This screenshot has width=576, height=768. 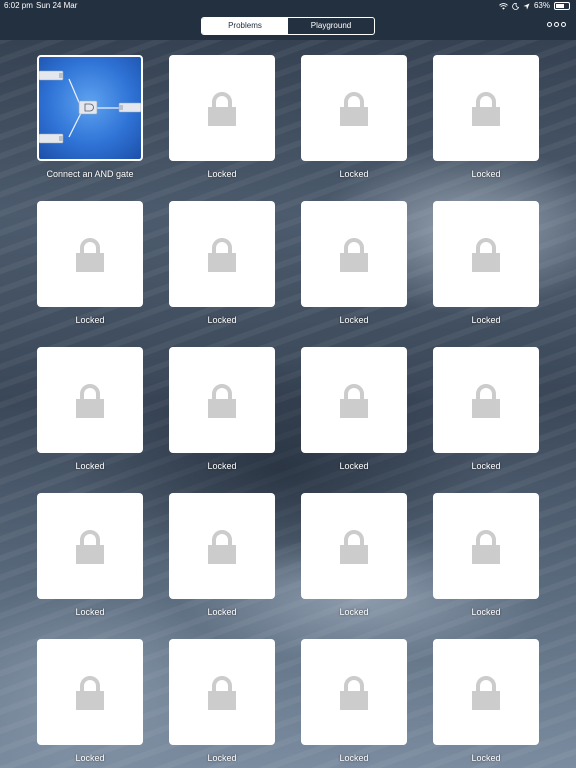 I want to click on level-label: Connect an AND gate, so click(x=90, y=174).